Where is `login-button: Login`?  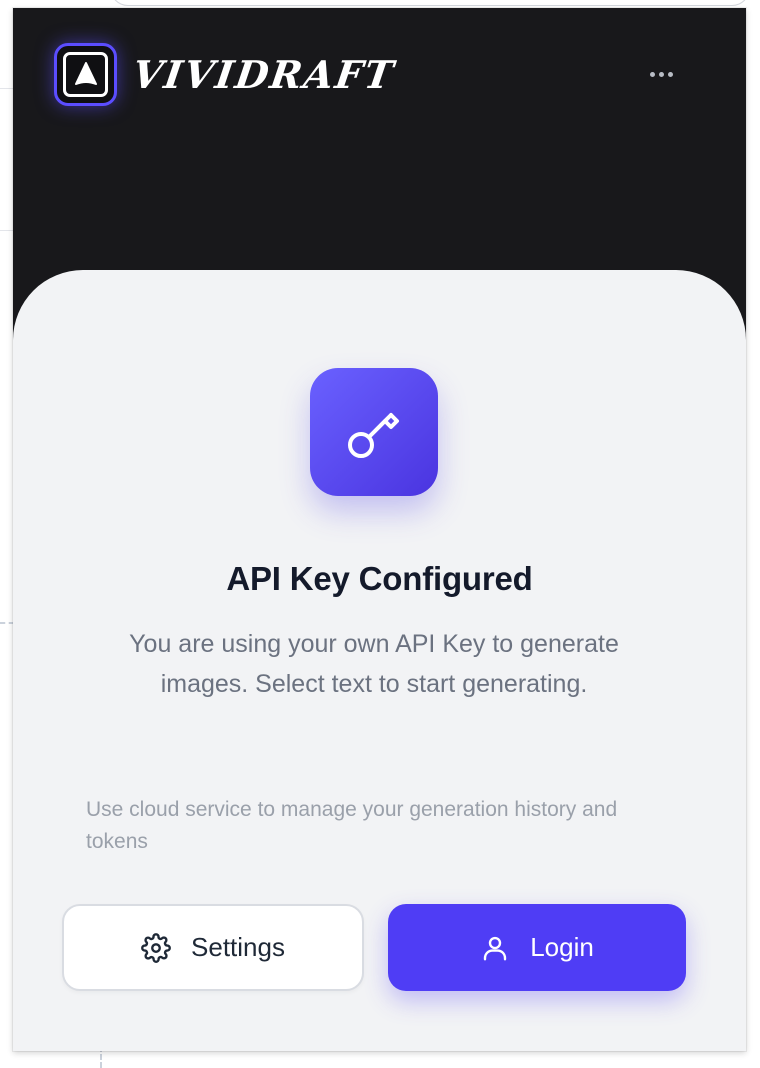 login-button: Login is located at coordinates (537, 947).